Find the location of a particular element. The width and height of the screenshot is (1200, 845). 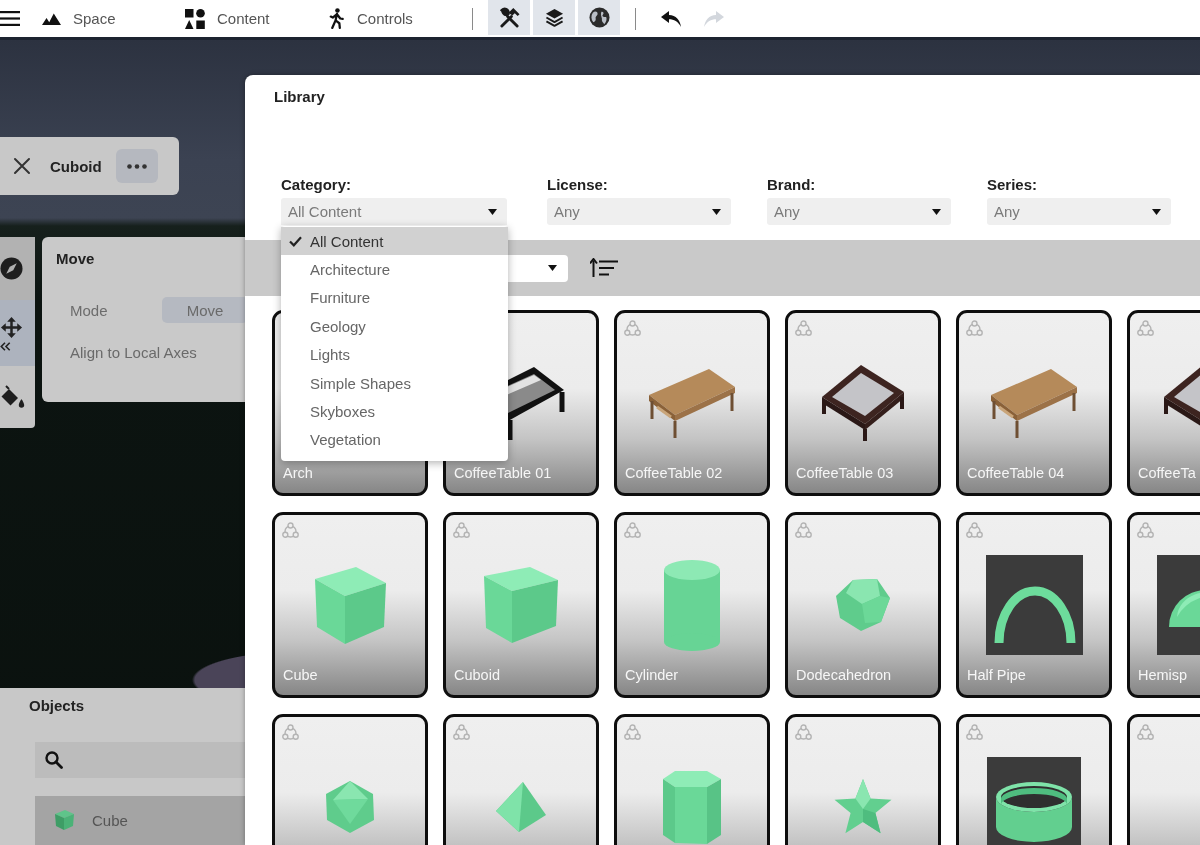

globe-icon is located at coordinates (599, 17).